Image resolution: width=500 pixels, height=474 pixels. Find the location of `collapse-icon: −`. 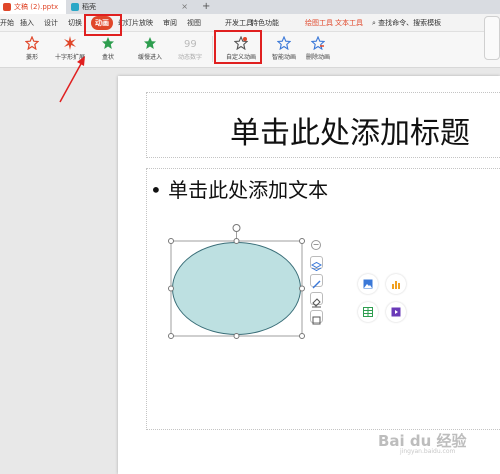

collapse-icon: − is located at coordinates (316, 245).